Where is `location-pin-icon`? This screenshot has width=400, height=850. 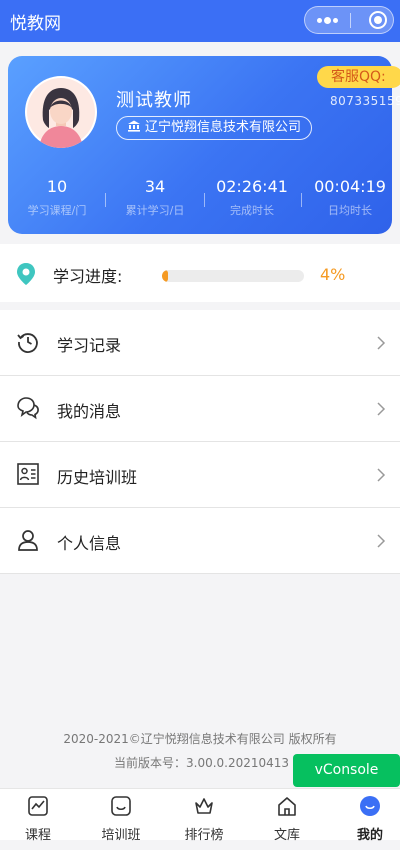
location-pin-icon is located at coordinates (26, 274).